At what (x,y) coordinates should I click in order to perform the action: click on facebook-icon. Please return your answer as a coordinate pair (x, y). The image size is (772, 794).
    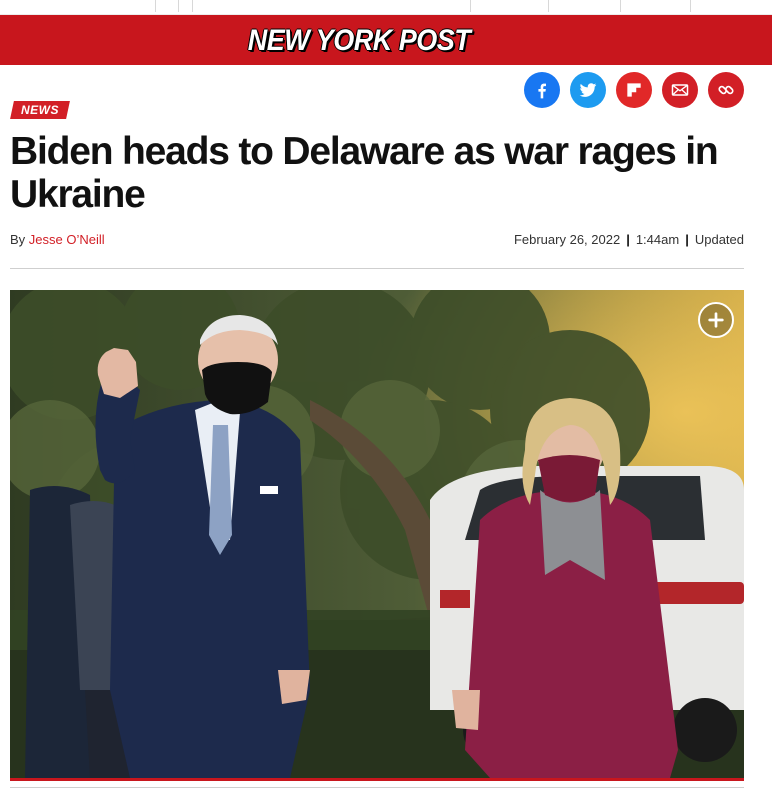
    Looking at the image, I should click on (542, 91).